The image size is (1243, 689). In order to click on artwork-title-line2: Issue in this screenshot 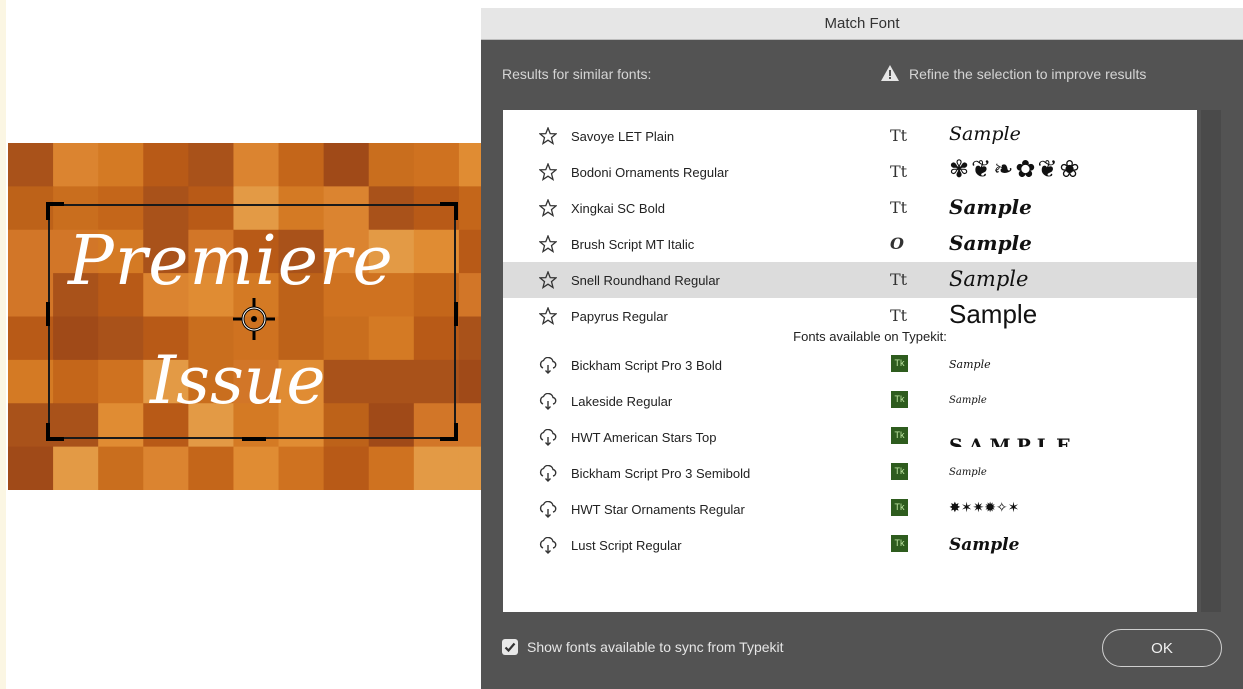, I will do `click(238, 380)`.